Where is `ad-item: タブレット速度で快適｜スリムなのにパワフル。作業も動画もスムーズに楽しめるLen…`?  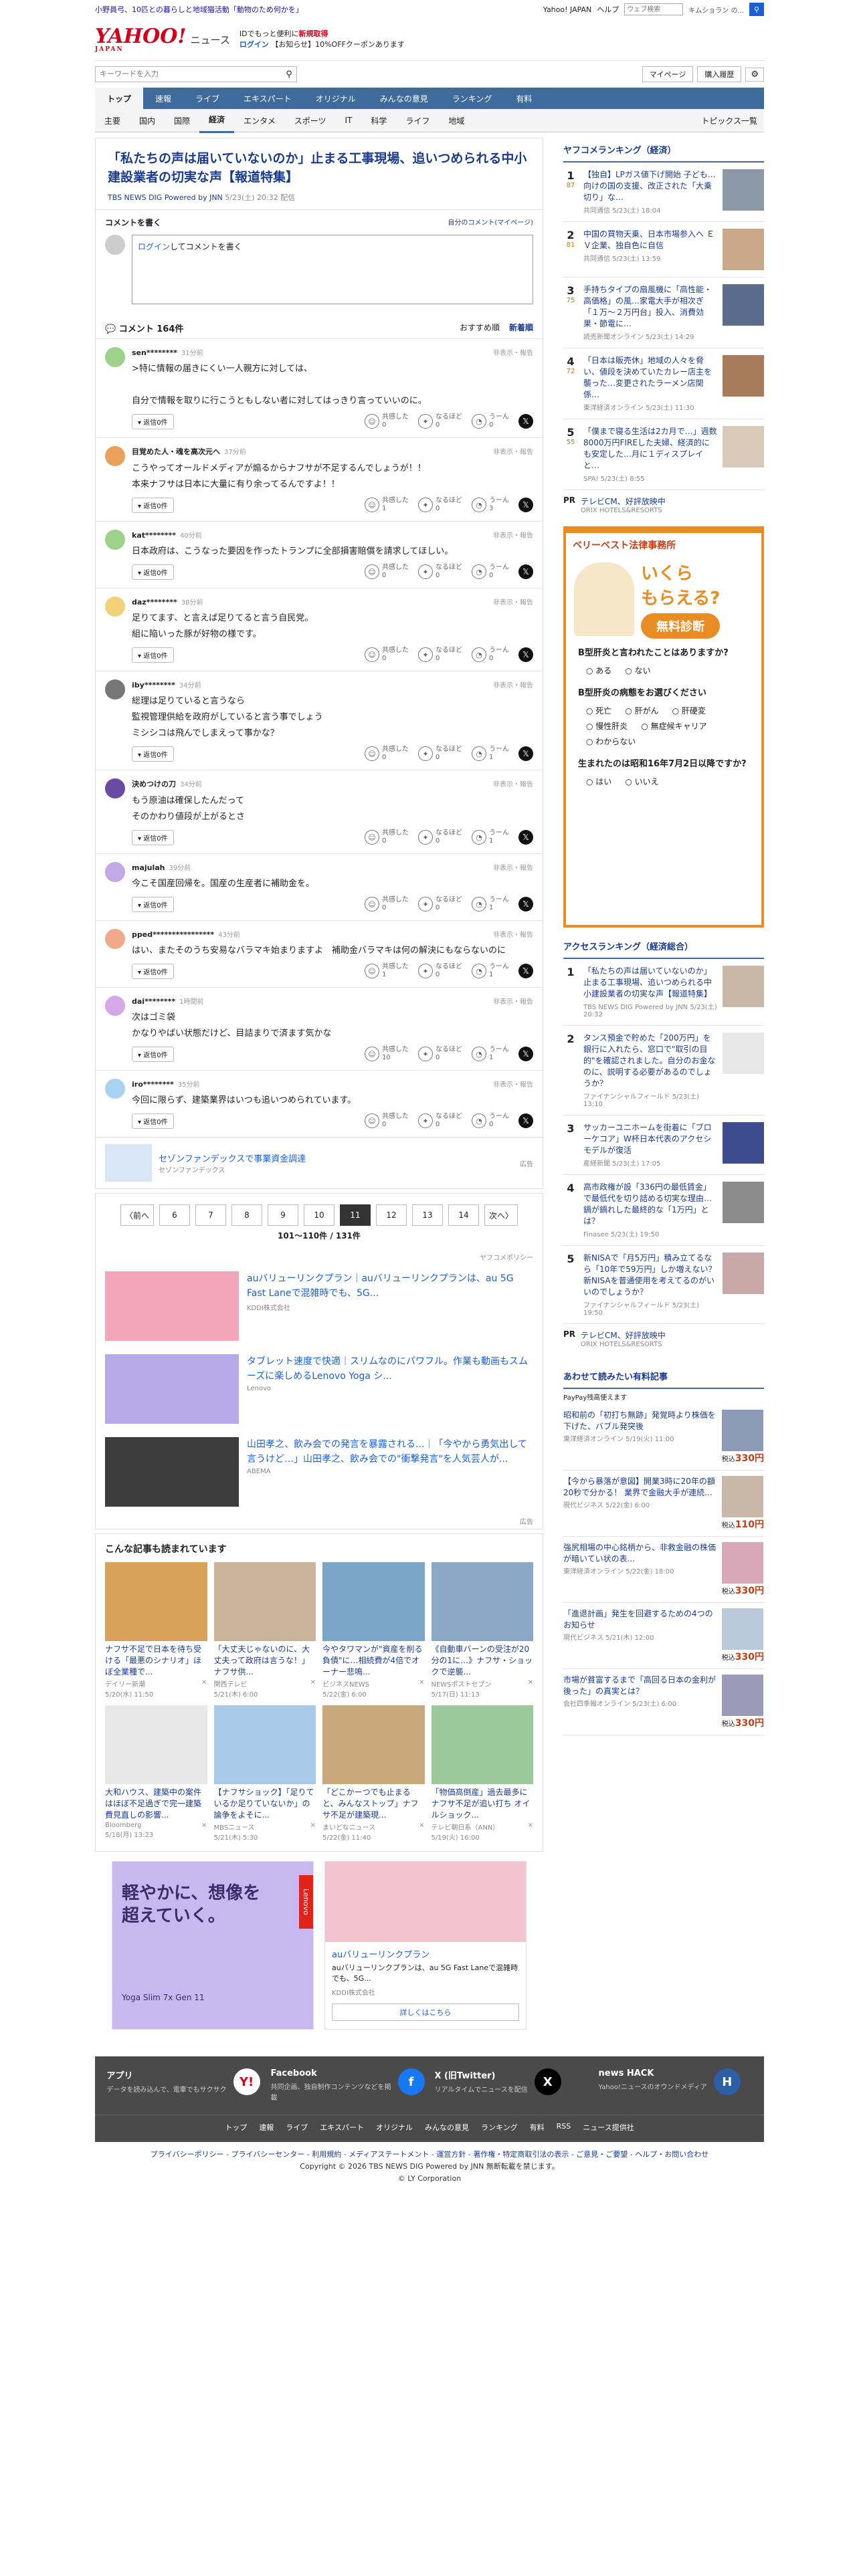
ad-item: タブレット速度で快適｜スリムなのにパワフル。作業も動画もスムーズに楽しめるLen… is located at coordinates (319, 1389).